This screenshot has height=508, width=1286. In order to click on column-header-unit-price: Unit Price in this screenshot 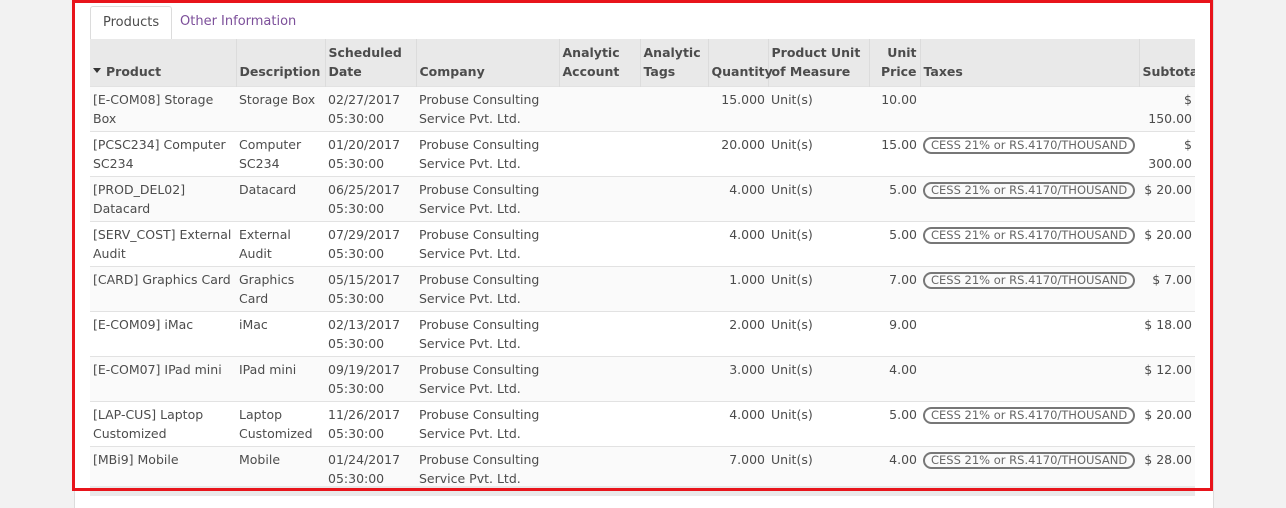, I will do `click(894, 63)`.